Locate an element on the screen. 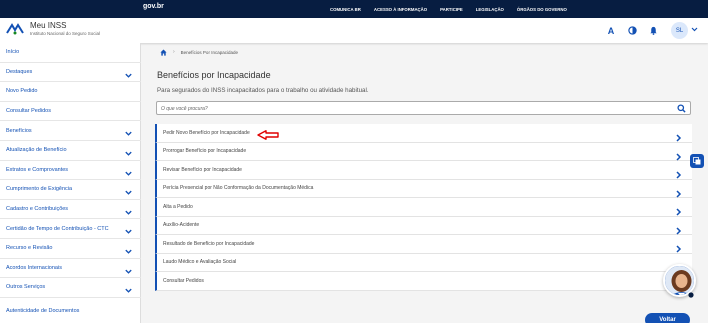 The width and height of the screenshot is (708, 323). sidebar-item: Início is located at coordinates (70, 53).